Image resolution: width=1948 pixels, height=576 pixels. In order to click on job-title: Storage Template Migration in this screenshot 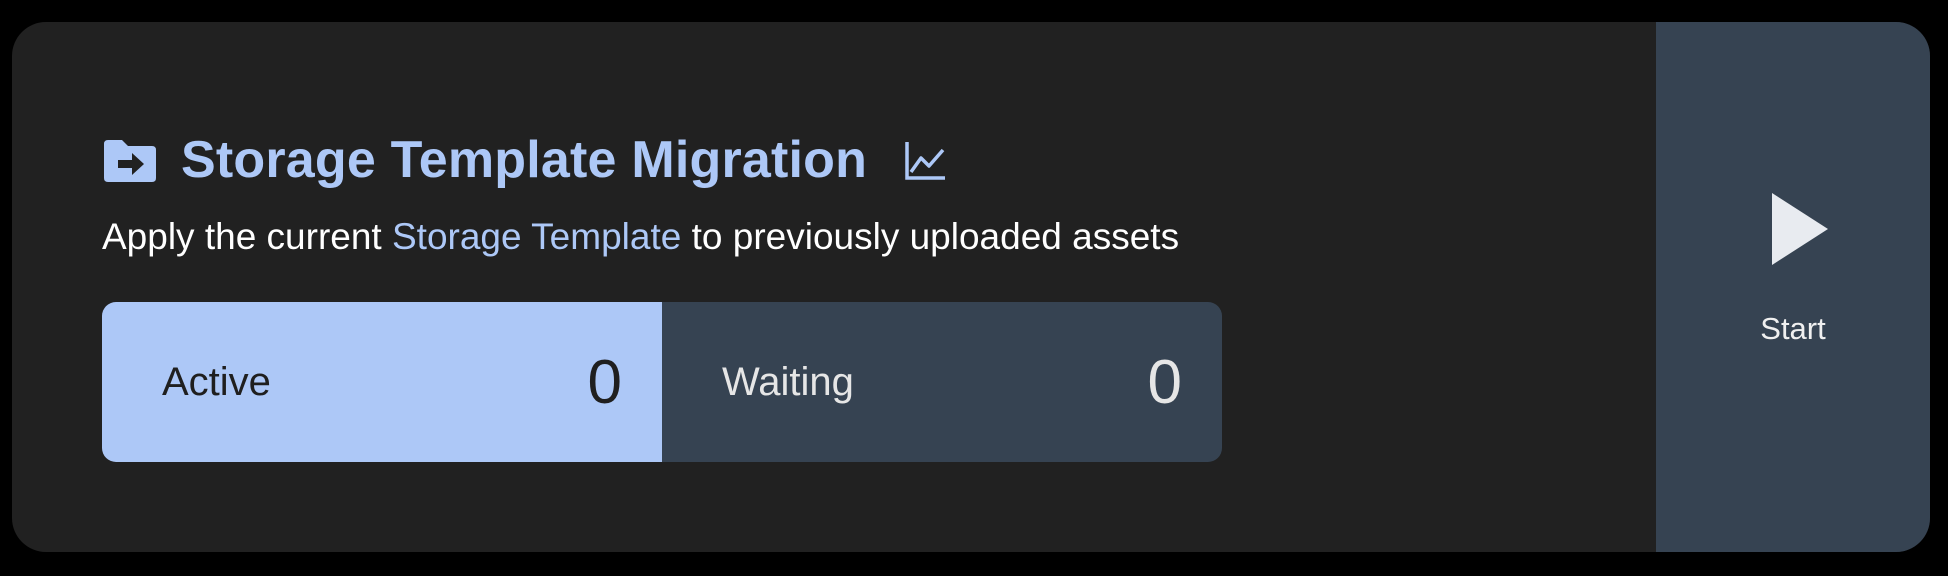, I will do `click(524, 160)`.